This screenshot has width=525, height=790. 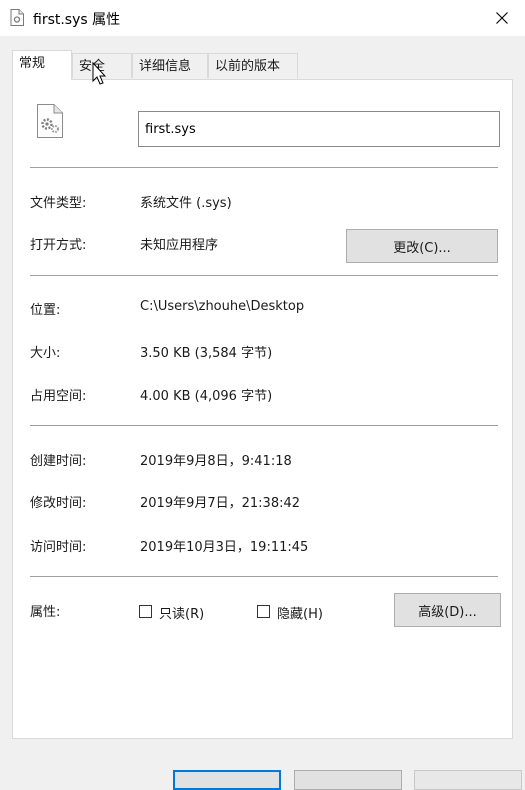 I want to click on tab-general: 常规, so click(x=42, y=65).